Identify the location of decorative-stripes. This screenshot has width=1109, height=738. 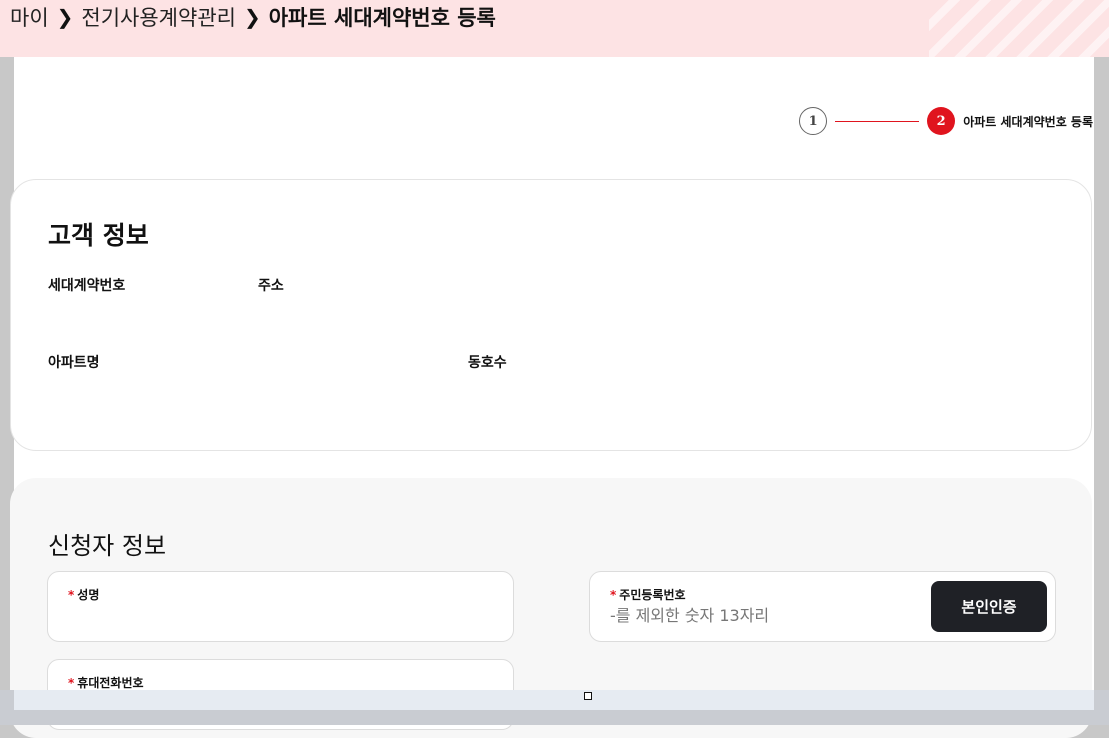
(1019, 28).